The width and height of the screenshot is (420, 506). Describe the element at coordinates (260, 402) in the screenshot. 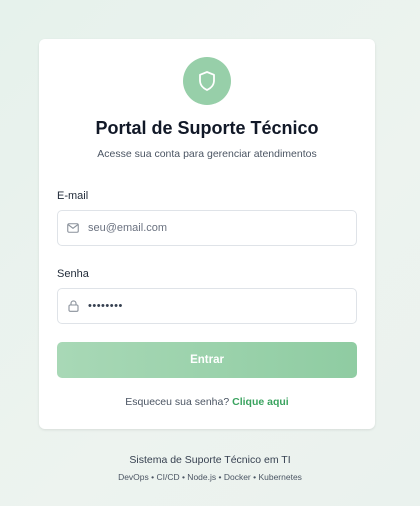

I see `forgot-password-link: Clique aqui` at that location.